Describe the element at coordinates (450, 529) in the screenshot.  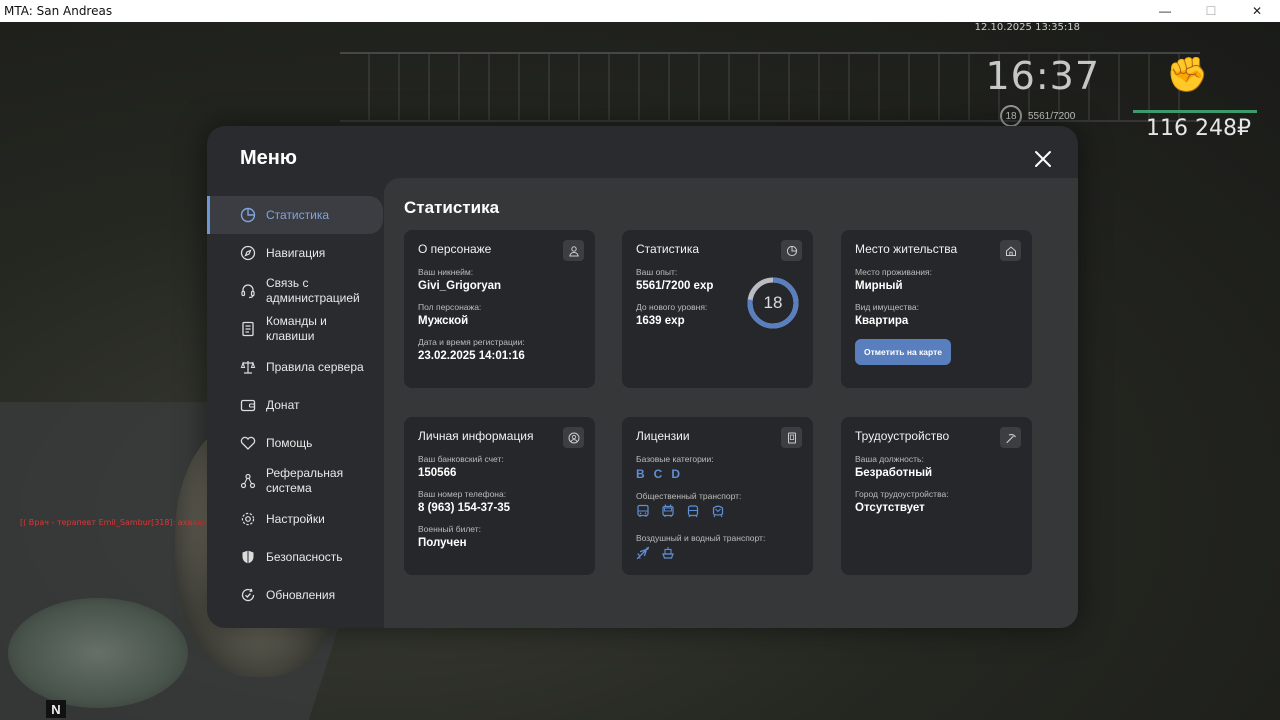
I see `military-label: Военный билет:` at that location.